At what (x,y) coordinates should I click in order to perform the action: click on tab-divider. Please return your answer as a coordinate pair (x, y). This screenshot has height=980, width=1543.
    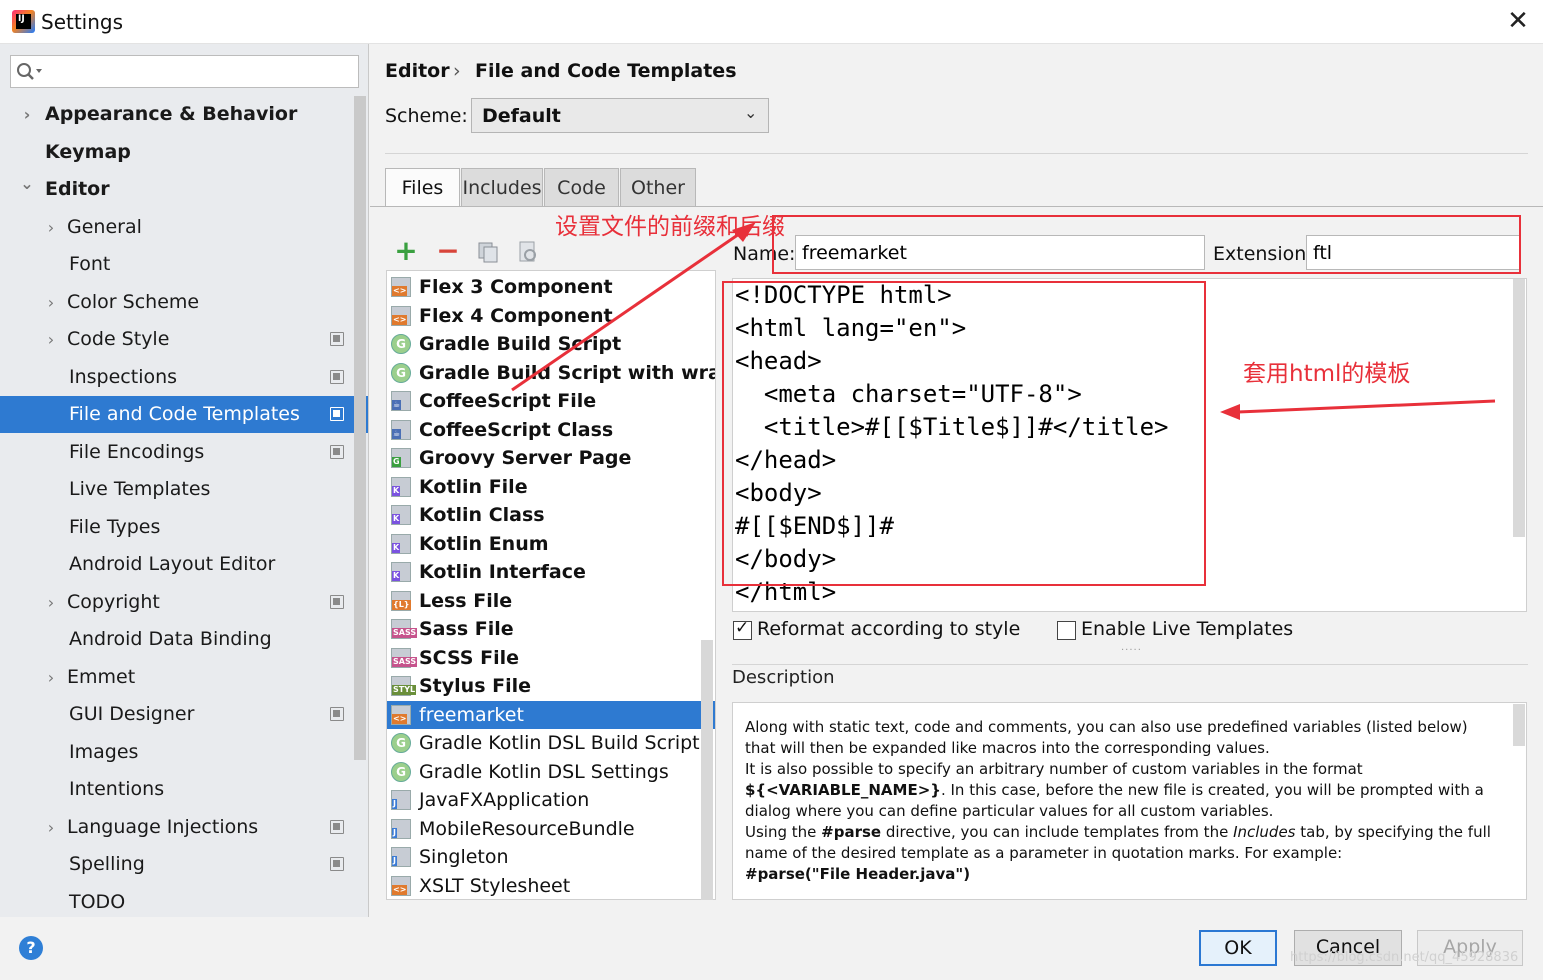
    Looking at the image, I should click on (956, 206).